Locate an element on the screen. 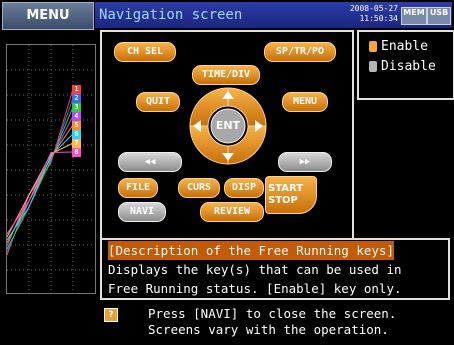 The width and height of the screenshot is (454, 345). review-button: REVIEW is located at coordinates (232, 212).